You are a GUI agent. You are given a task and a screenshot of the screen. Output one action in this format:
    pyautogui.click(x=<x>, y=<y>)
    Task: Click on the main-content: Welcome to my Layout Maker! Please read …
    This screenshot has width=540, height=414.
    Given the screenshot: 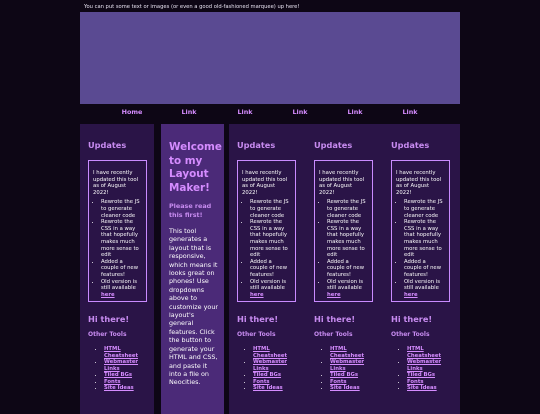 What is the action you would take?
    pyautogui.click(x=192, y=269)
    